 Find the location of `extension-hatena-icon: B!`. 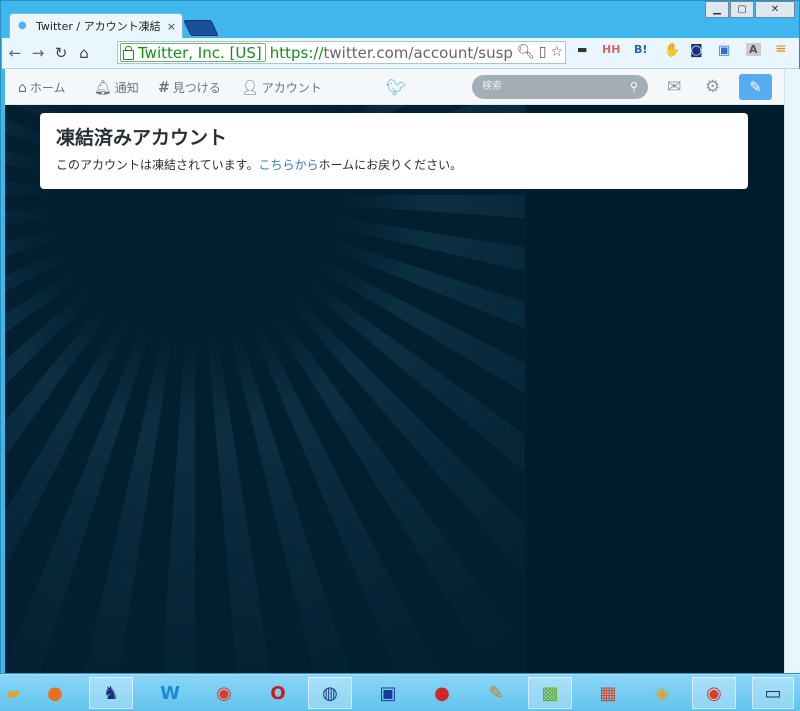

extension-hatena-icon: B! is located at coordinates (640, 49).